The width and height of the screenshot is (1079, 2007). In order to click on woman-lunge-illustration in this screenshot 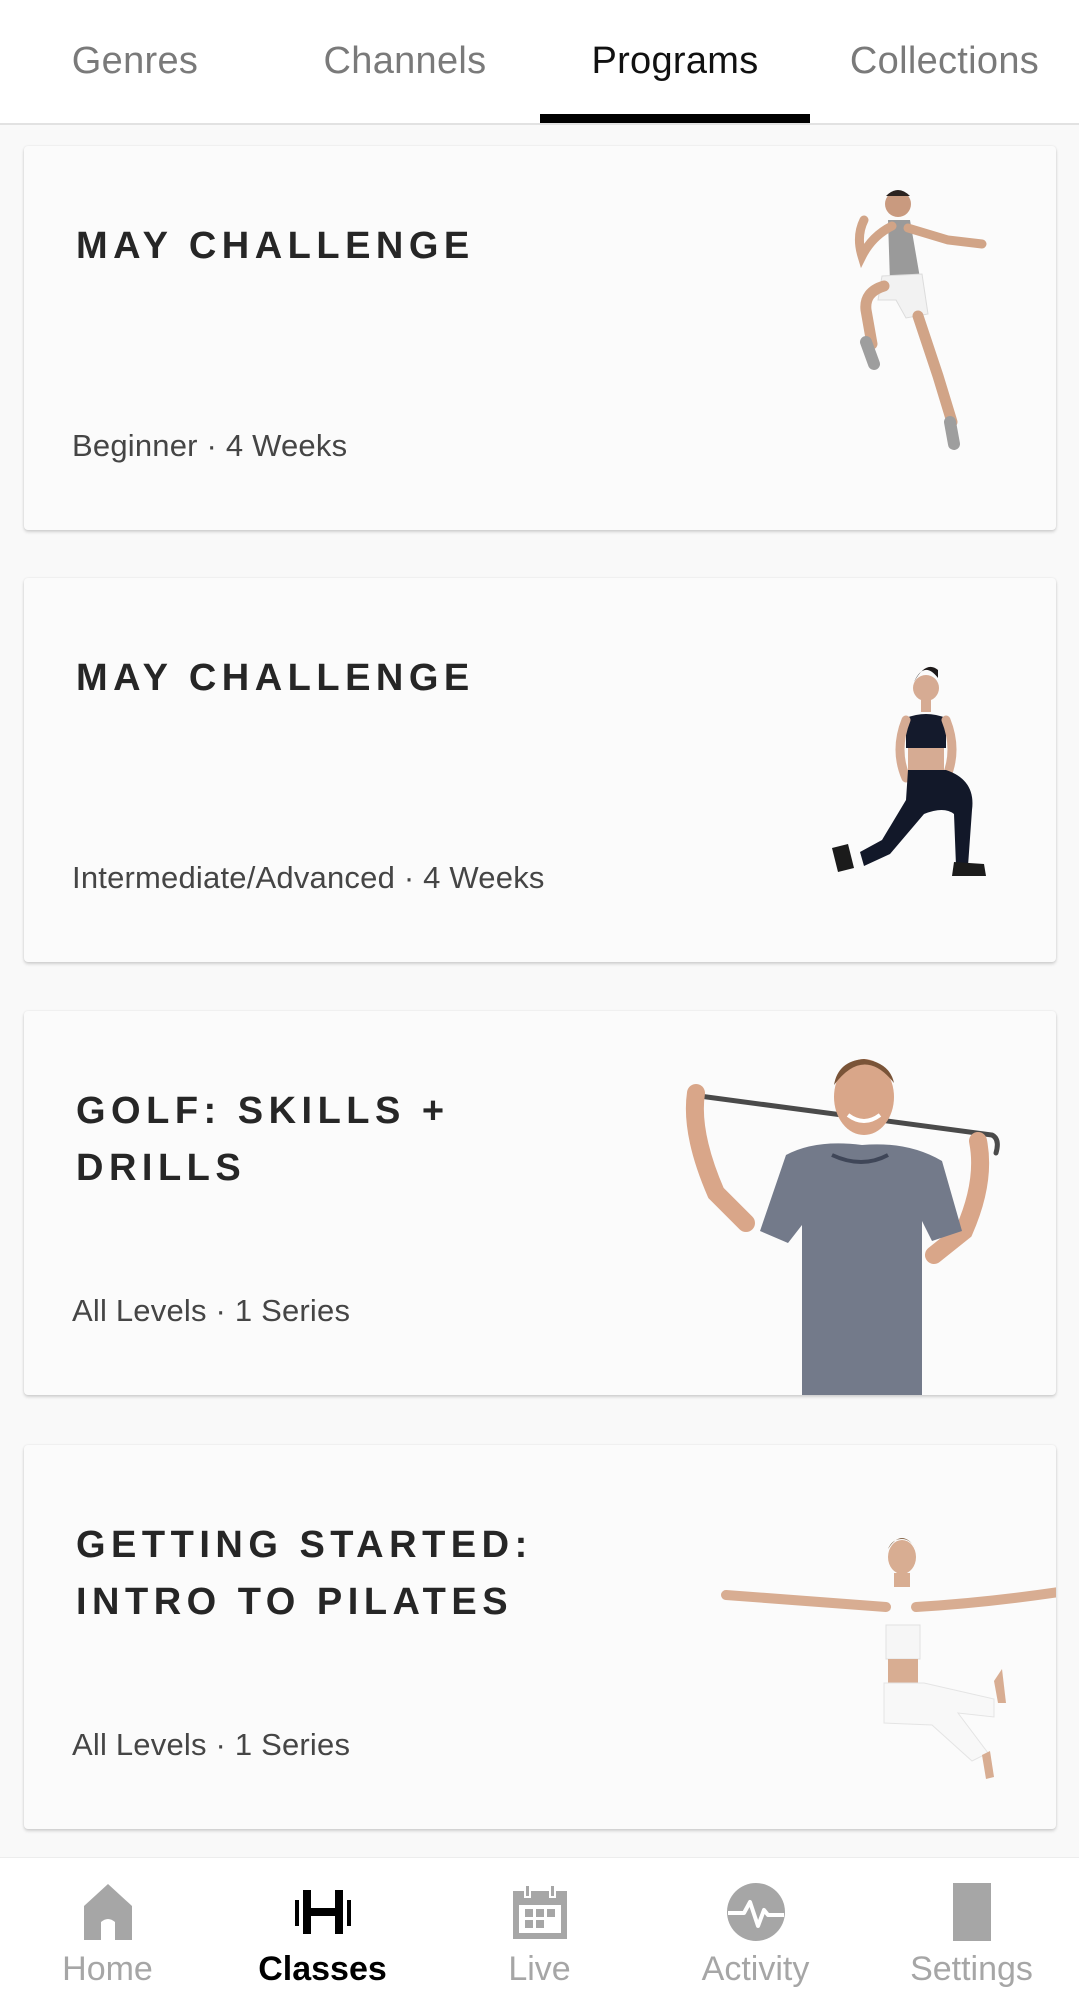, I will do `click(909, 771)`.